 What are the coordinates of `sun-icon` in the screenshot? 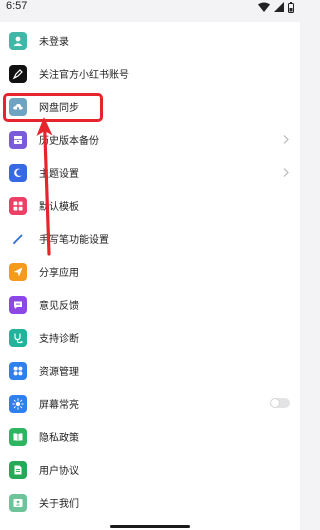 It's located at (18, 403).